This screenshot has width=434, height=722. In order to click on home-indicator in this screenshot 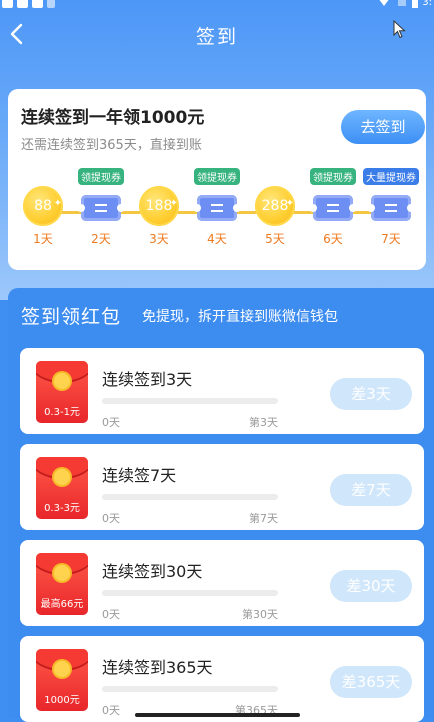, I will do `click(217, 715)`.